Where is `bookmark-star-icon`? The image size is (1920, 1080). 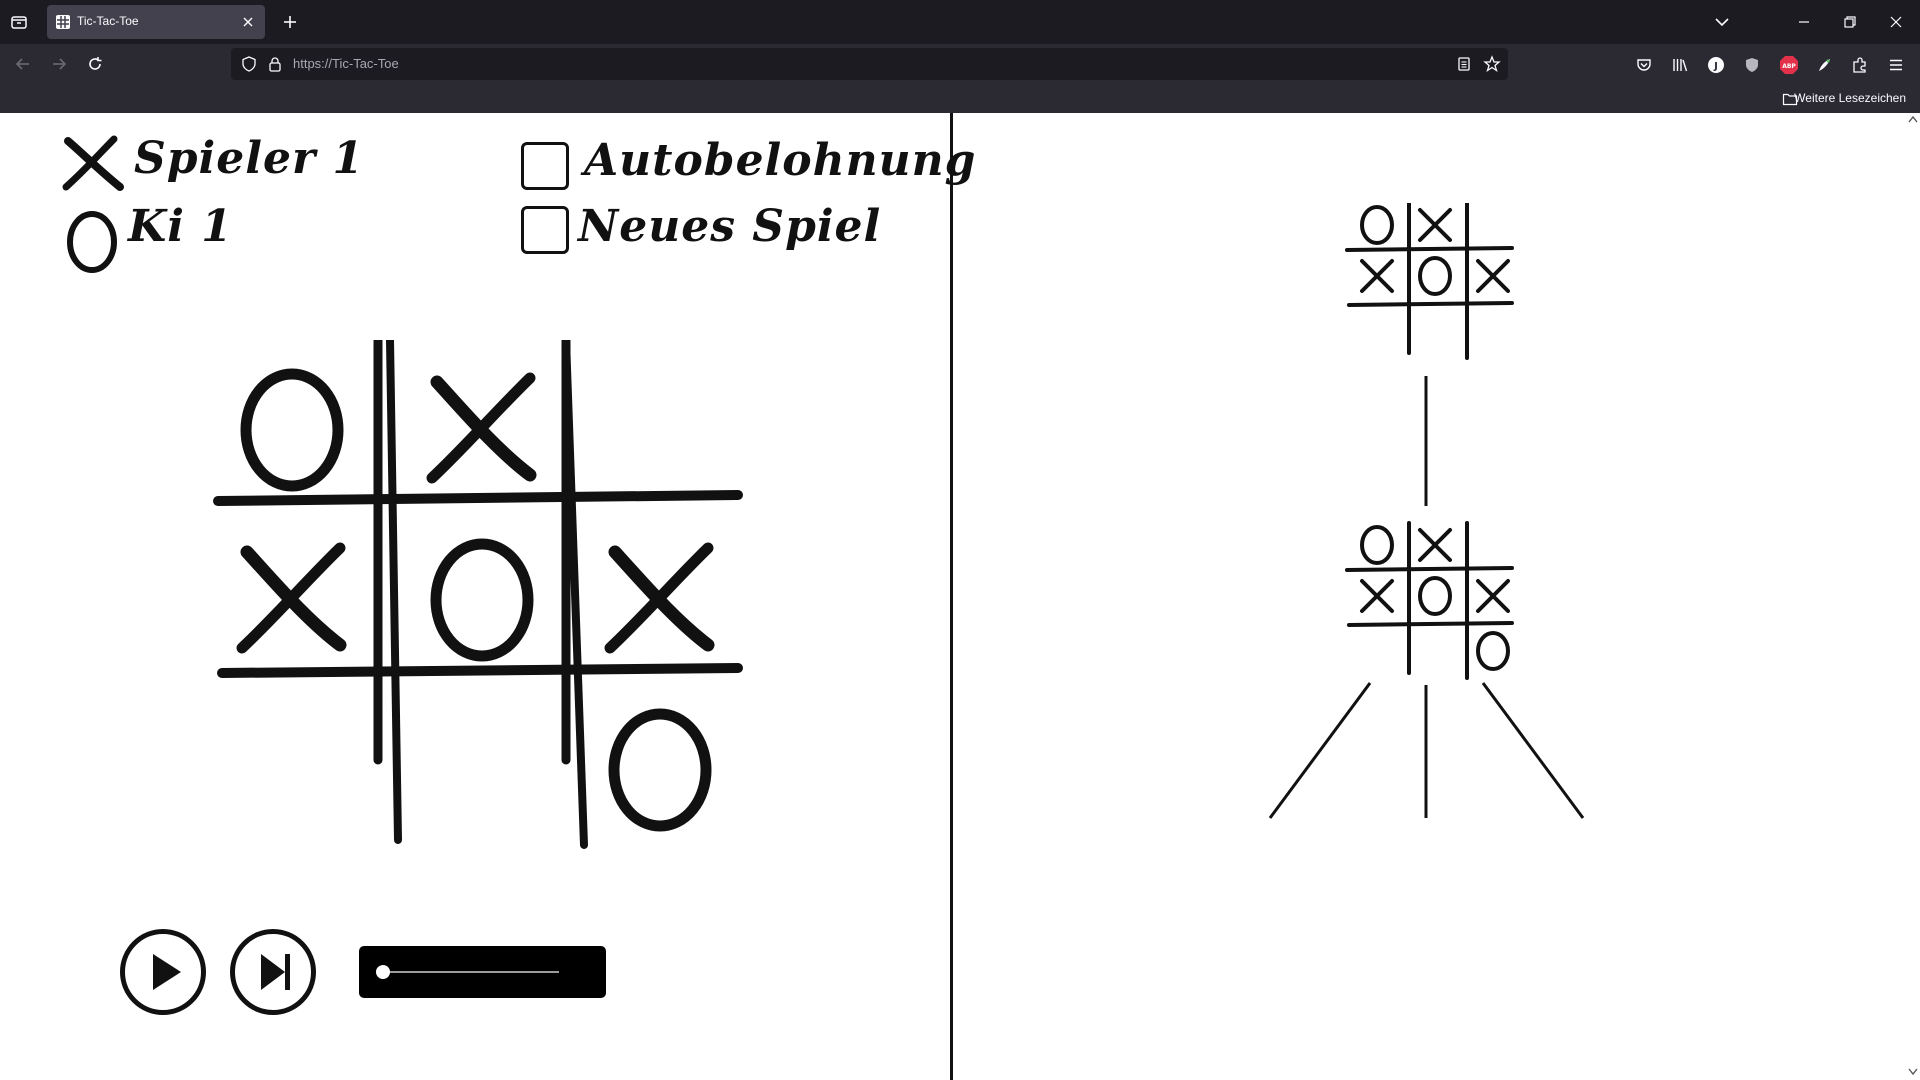
bookmark-star-icon is located at coordinates (1492, 64).